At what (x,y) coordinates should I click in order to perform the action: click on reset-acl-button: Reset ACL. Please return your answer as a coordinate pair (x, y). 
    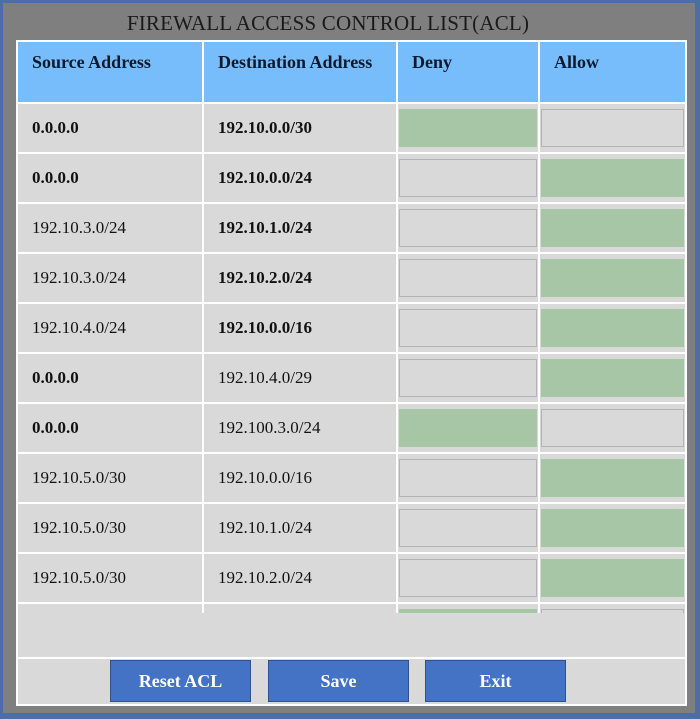
    Looking at the image, I should click on (180, 681).